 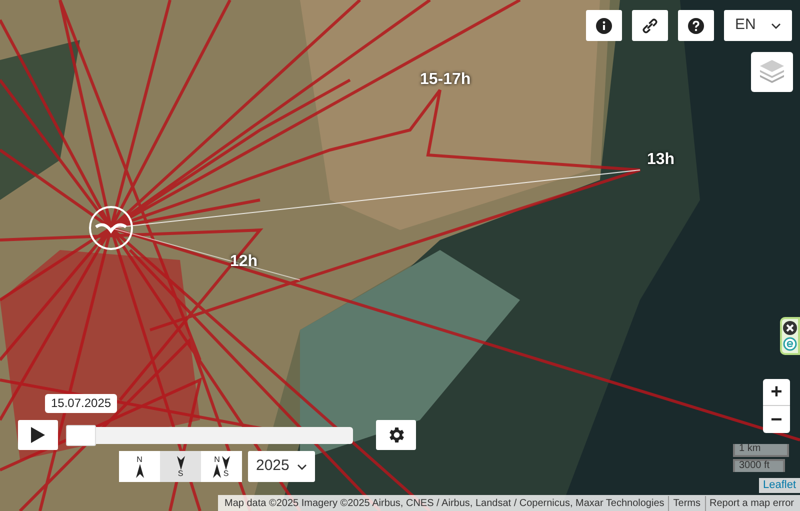 I want to click on settings-button, so click(x=396, y=435).